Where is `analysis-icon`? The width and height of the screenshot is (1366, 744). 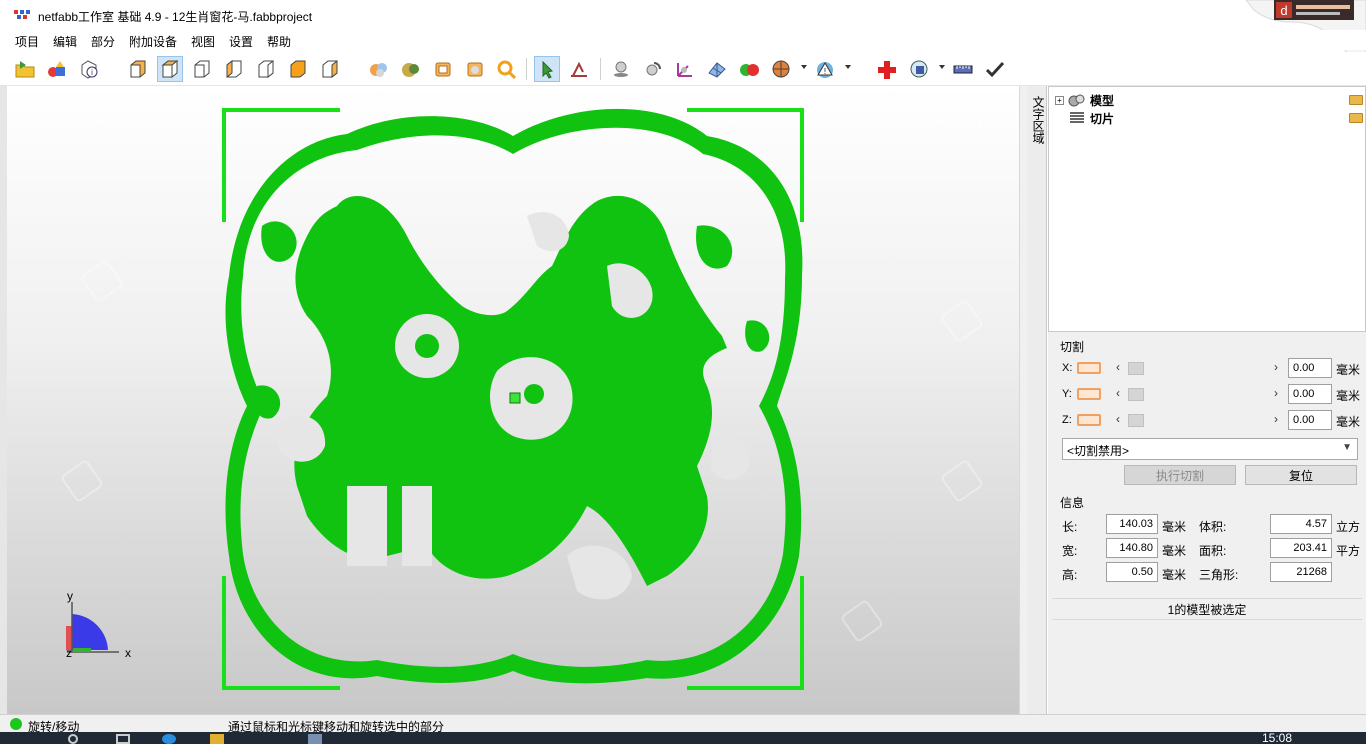
analysis-icon is located at coordinates (919, 69).